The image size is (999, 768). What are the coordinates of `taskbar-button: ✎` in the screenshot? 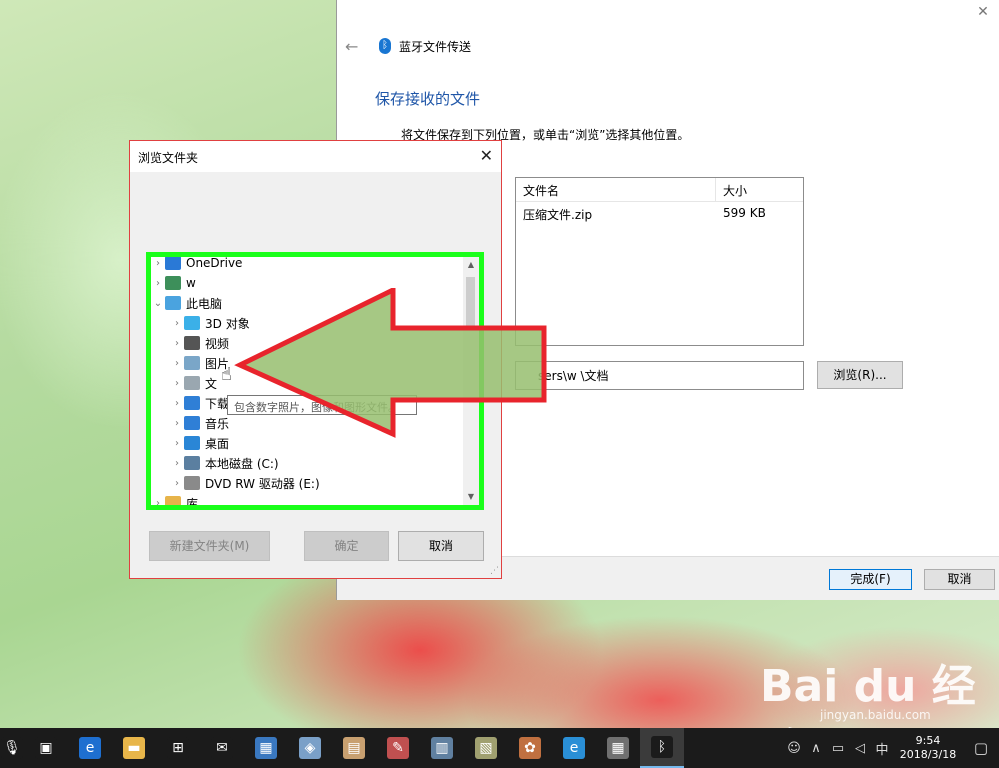 It's located at (398, 748).